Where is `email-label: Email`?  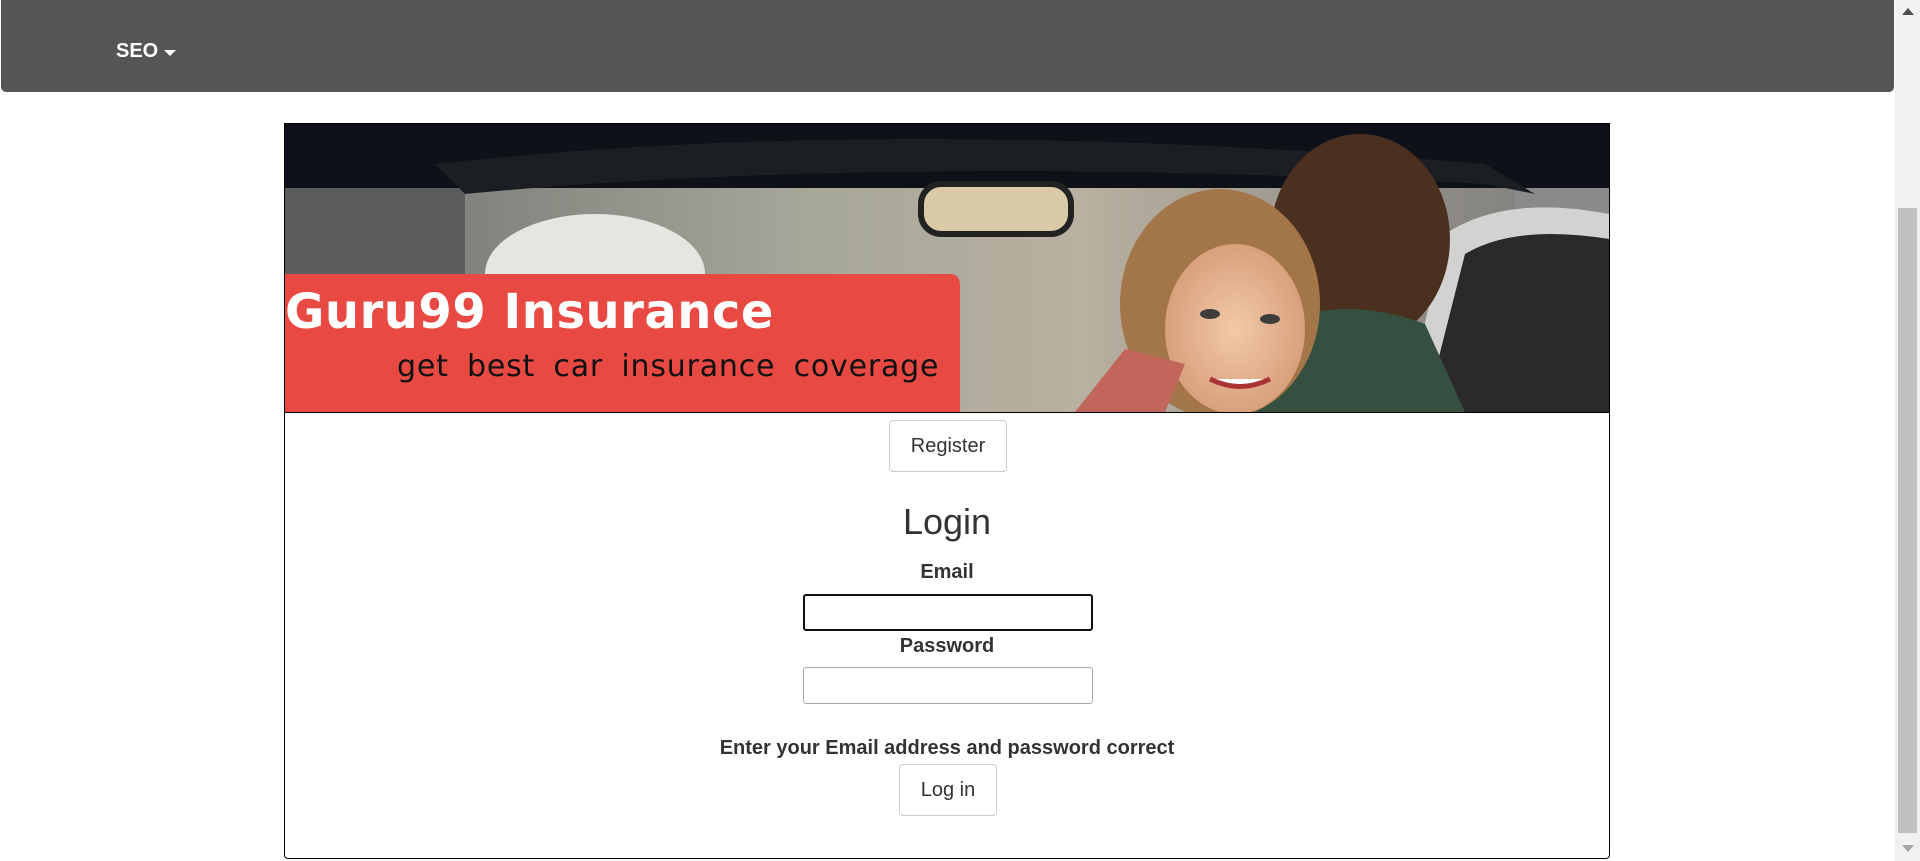 email-label: Email is located at coordinates (947, 572).